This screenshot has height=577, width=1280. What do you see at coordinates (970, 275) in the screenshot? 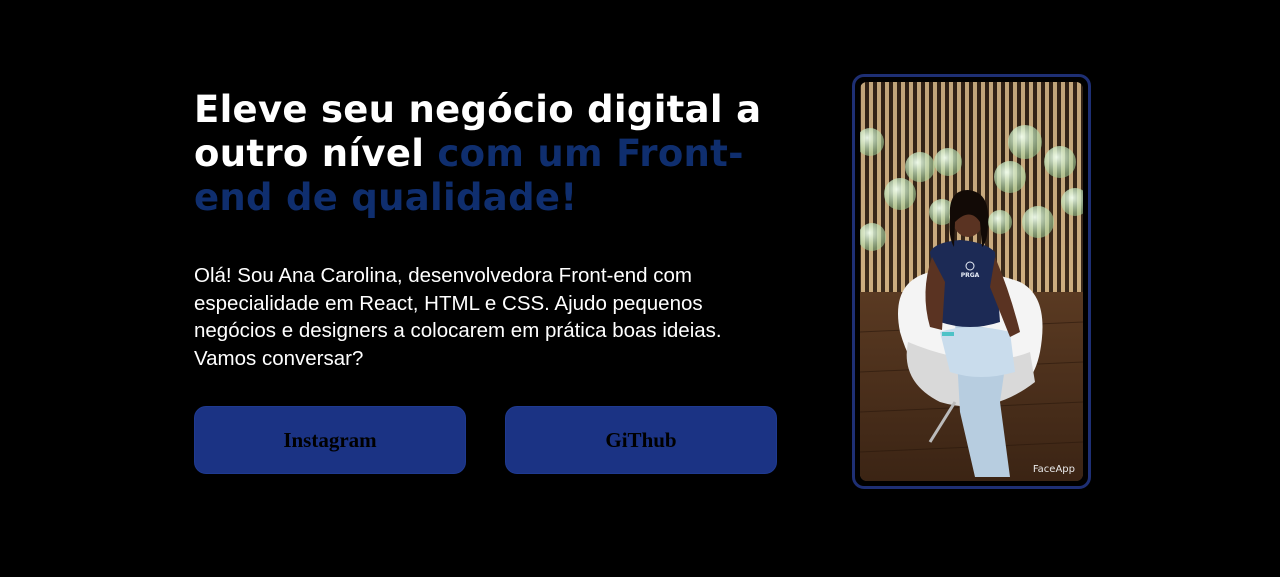
I see `shirt-text: PRGA` at bounding box center [970, 275].